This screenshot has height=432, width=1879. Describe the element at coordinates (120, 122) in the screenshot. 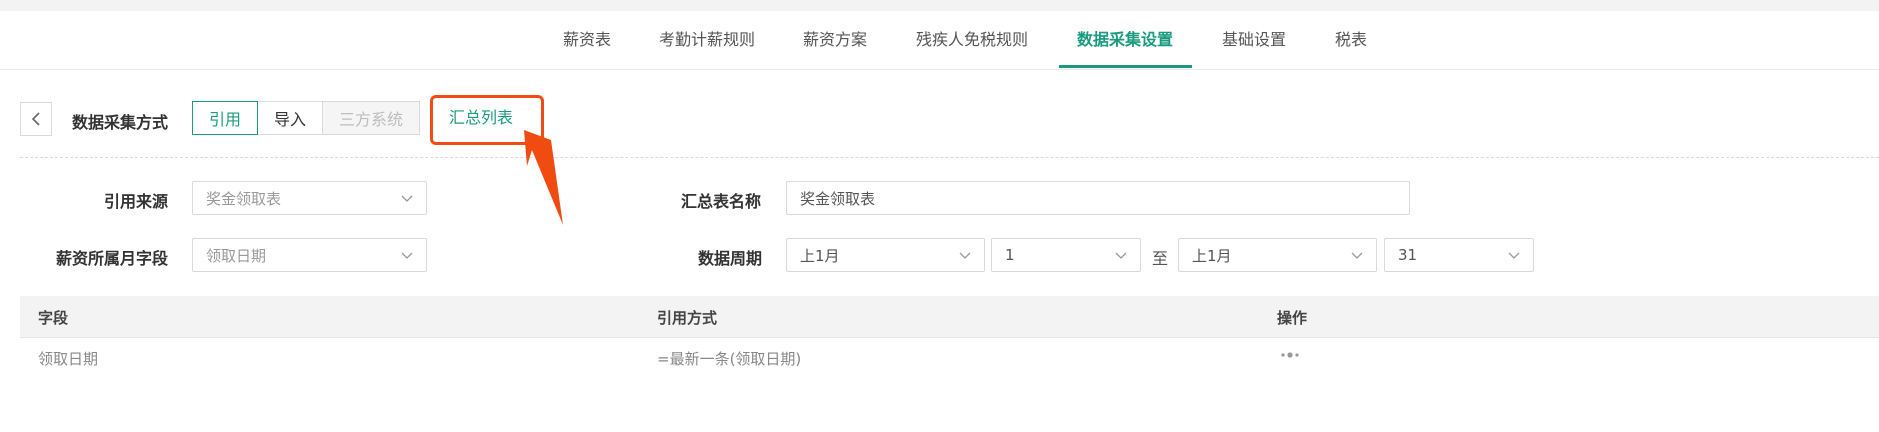

I see `collect-method-label: 数据采集方式` at that location.